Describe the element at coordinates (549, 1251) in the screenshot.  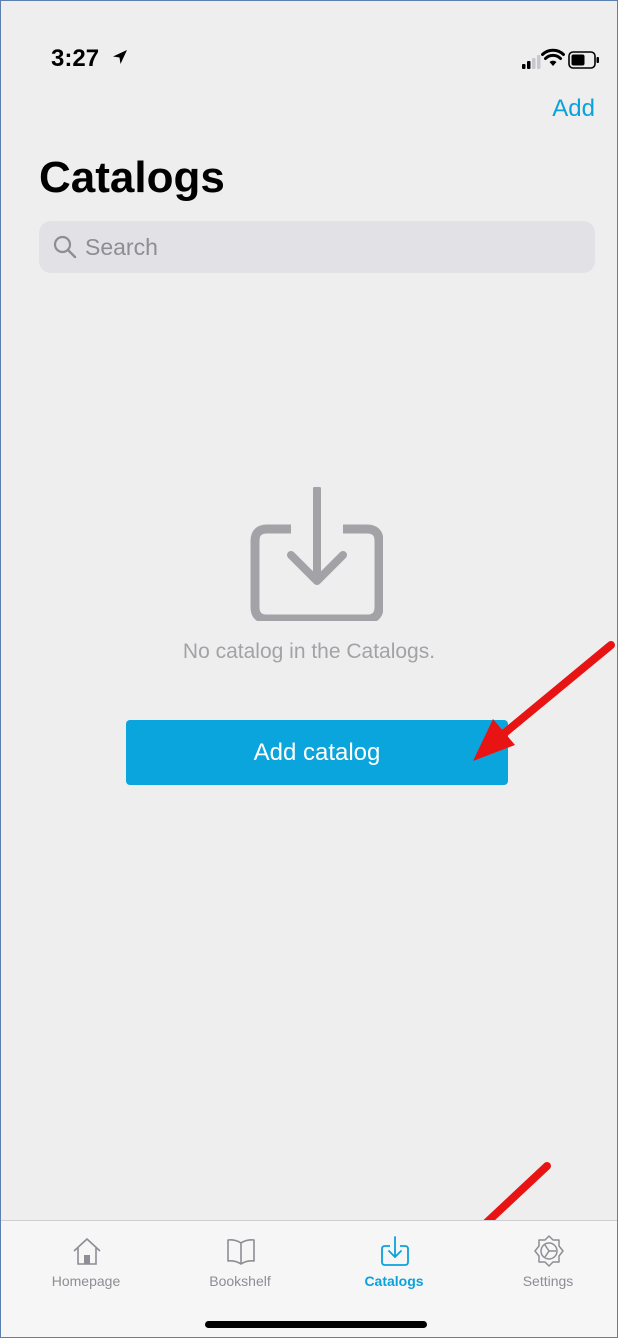
I see `gear-icon` at that location.